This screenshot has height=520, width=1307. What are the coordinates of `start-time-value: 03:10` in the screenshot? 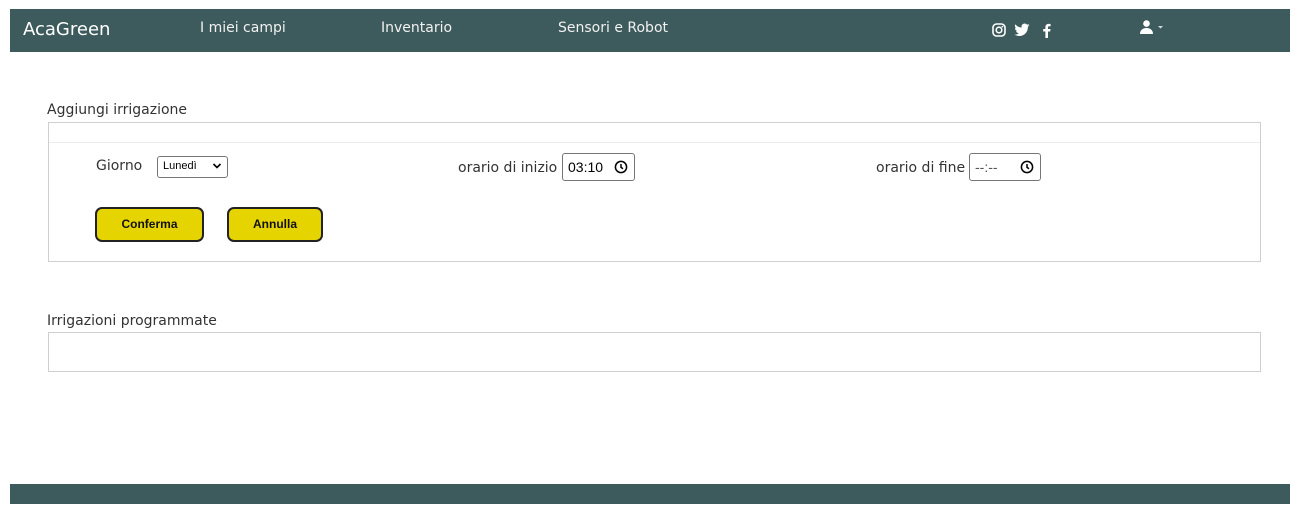 It's located at (586, 167).